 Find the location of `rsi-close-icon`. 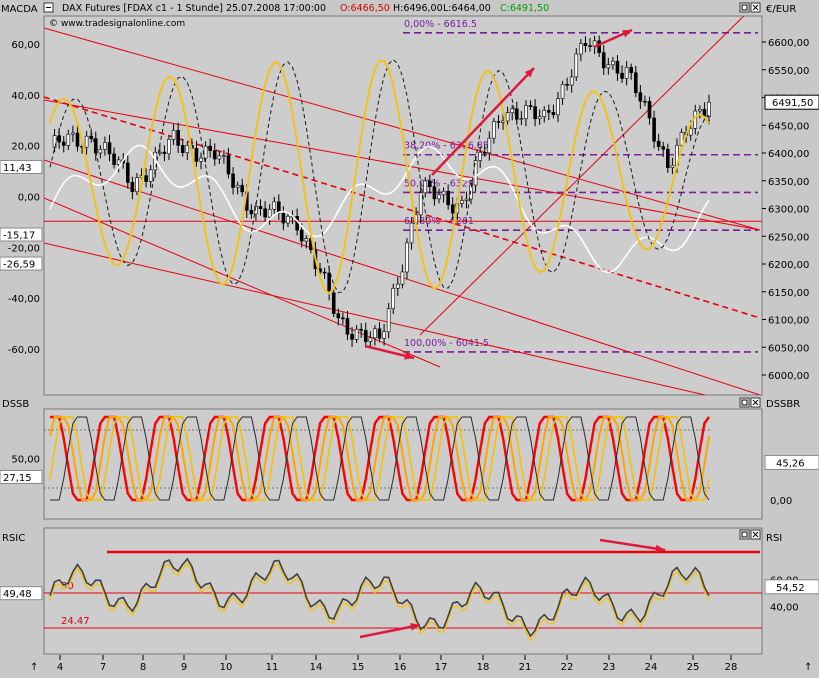

rsi-close-icon is located at coordinates (755, 534).